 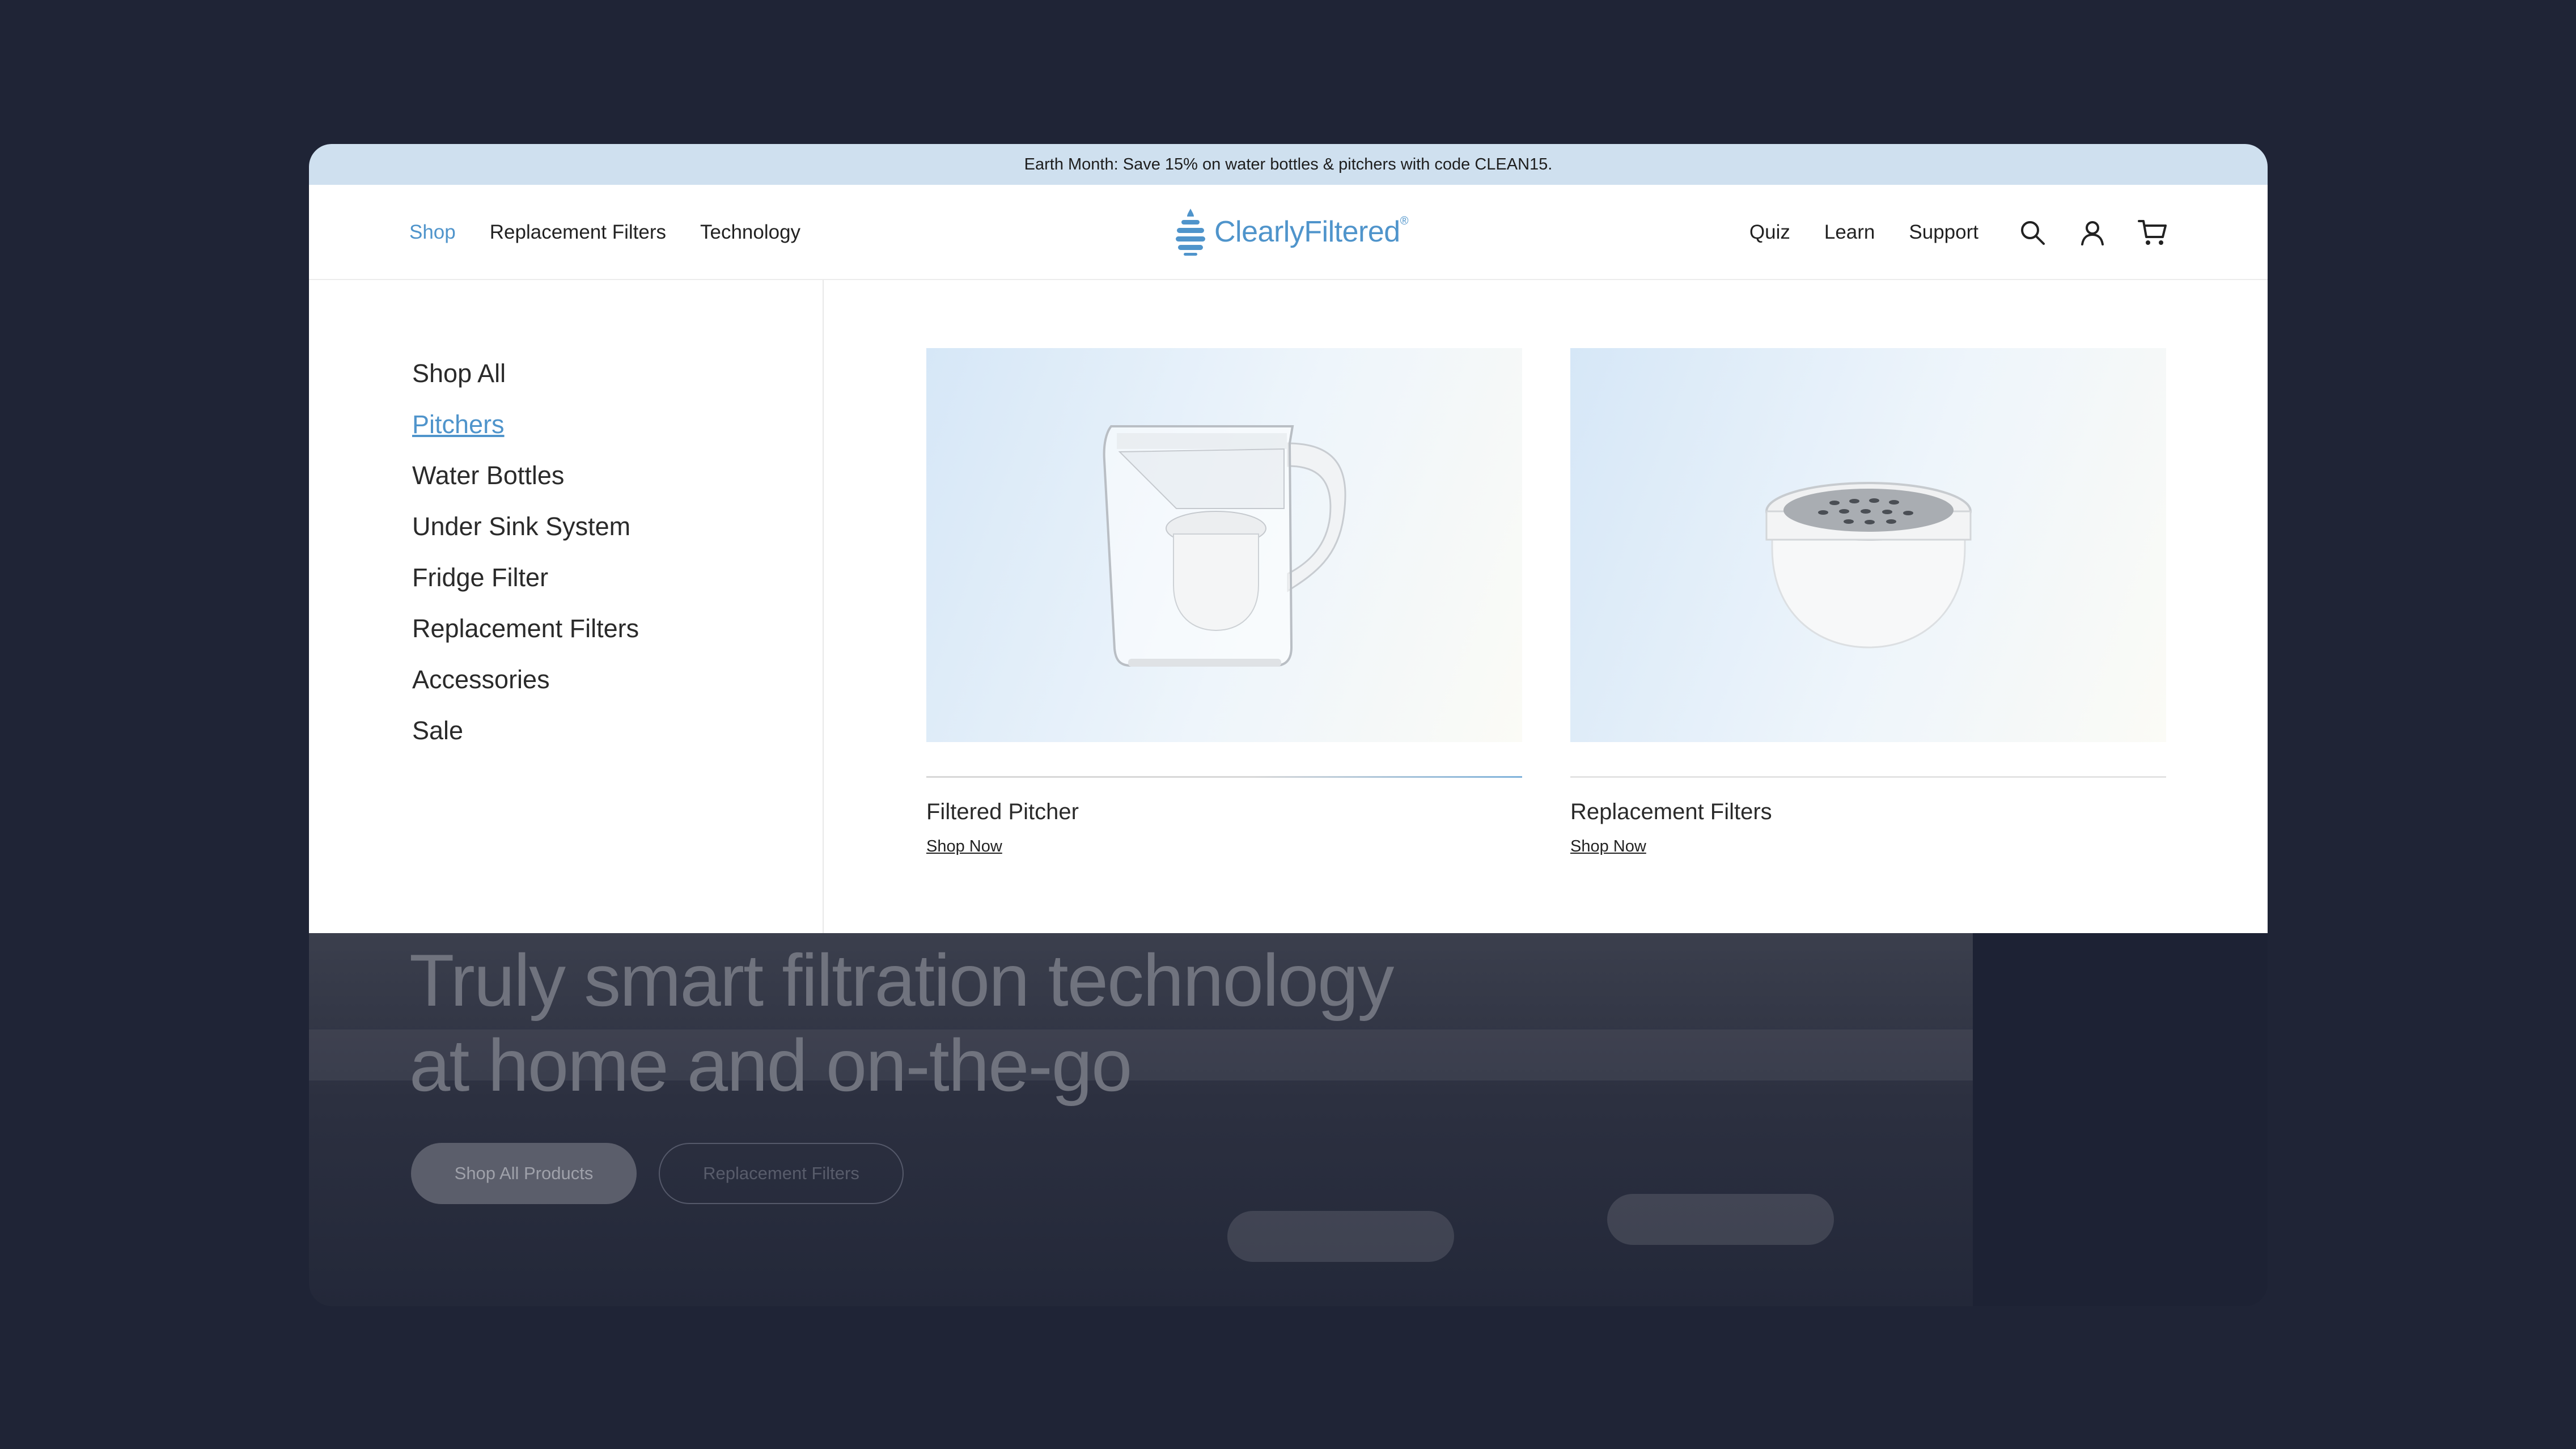 I want to click on brand-logo: ClearlyFiltered®, so click(x=1290, y=232).